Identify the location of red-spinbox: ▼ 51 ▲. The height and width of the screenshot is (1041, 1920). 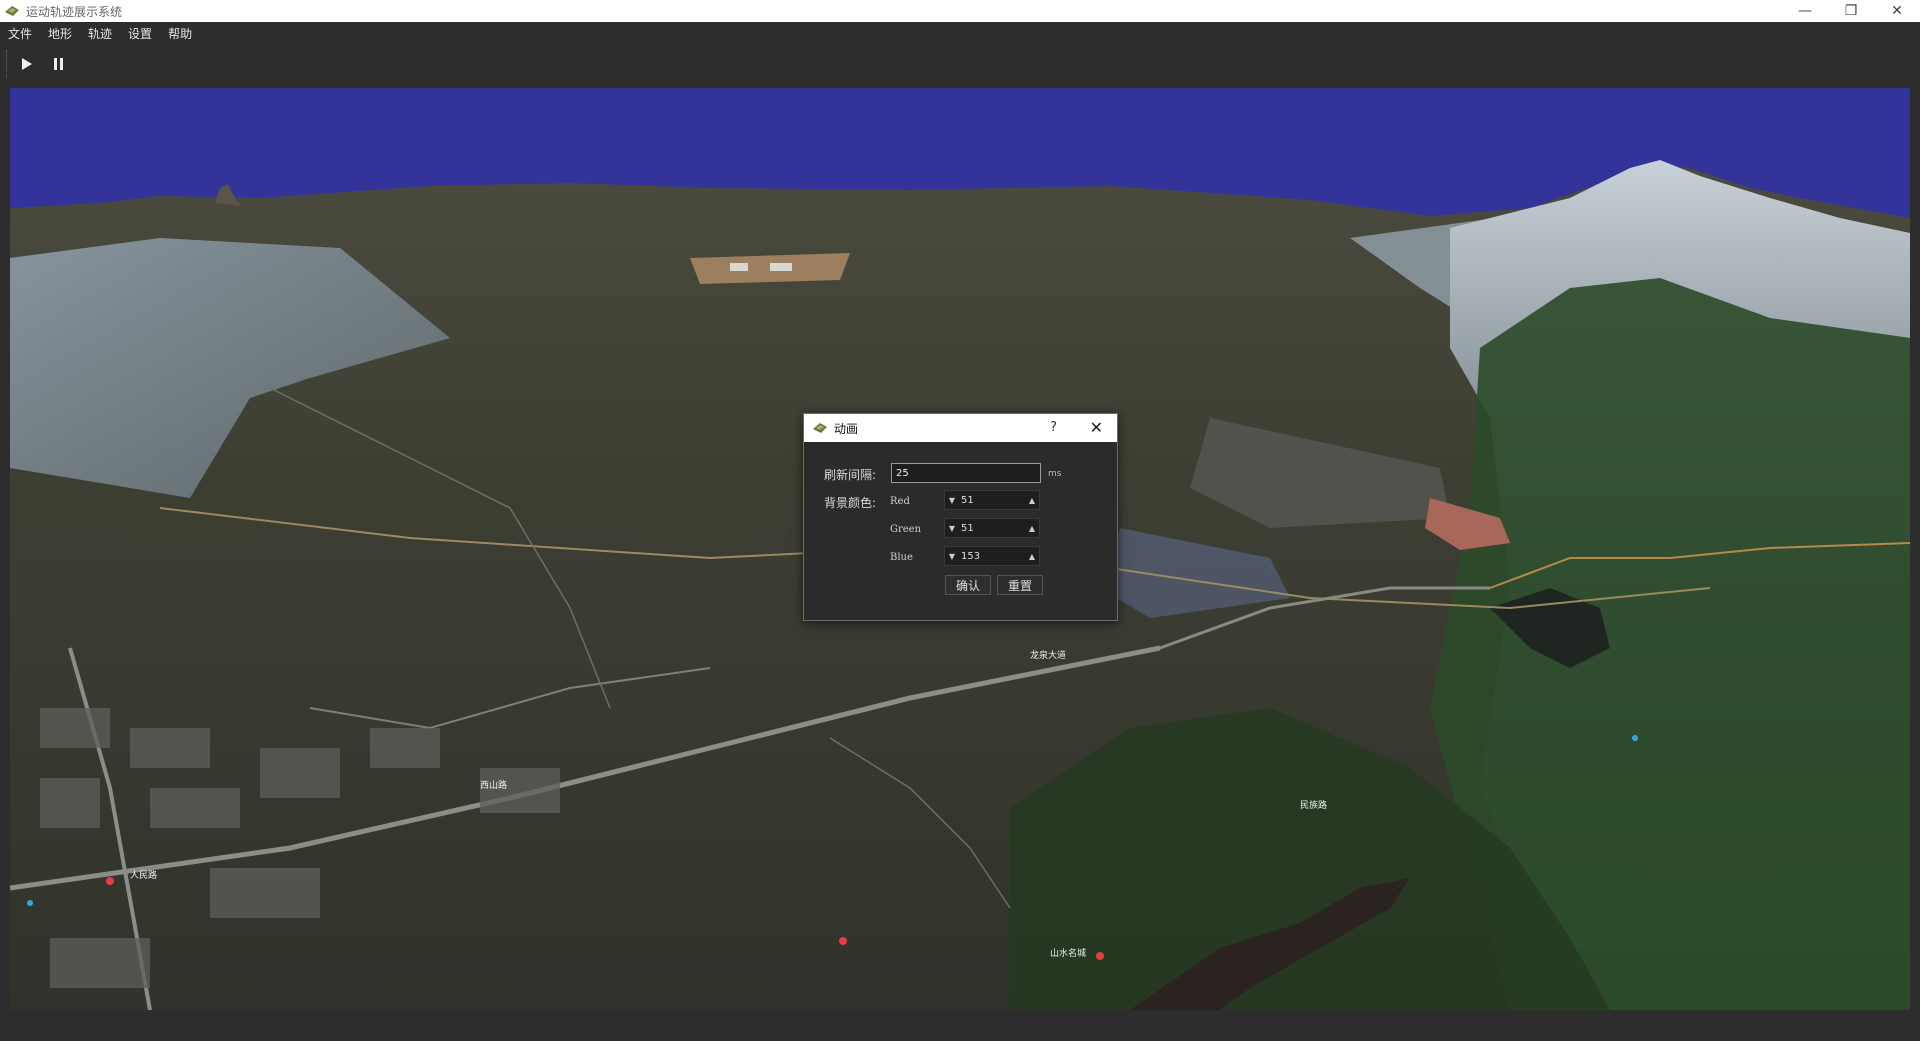
(992, 500).